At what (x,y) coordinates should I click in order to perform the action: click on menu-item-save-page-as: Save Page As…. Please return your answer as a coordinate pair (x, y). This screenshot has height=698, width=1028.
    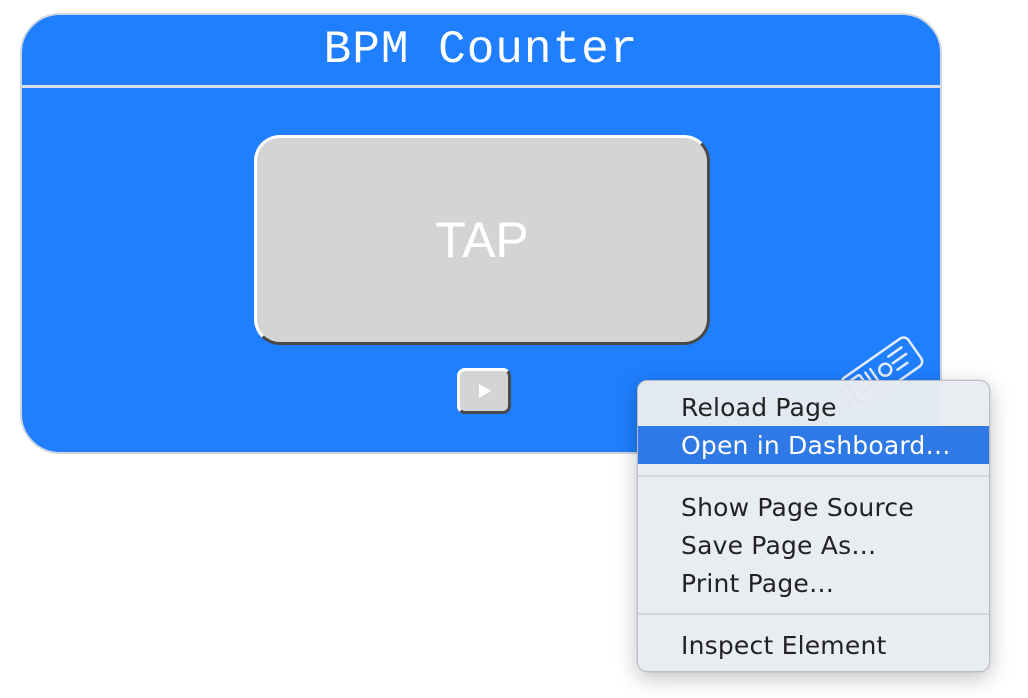
    Looking at the image, I should click on (813, 545).